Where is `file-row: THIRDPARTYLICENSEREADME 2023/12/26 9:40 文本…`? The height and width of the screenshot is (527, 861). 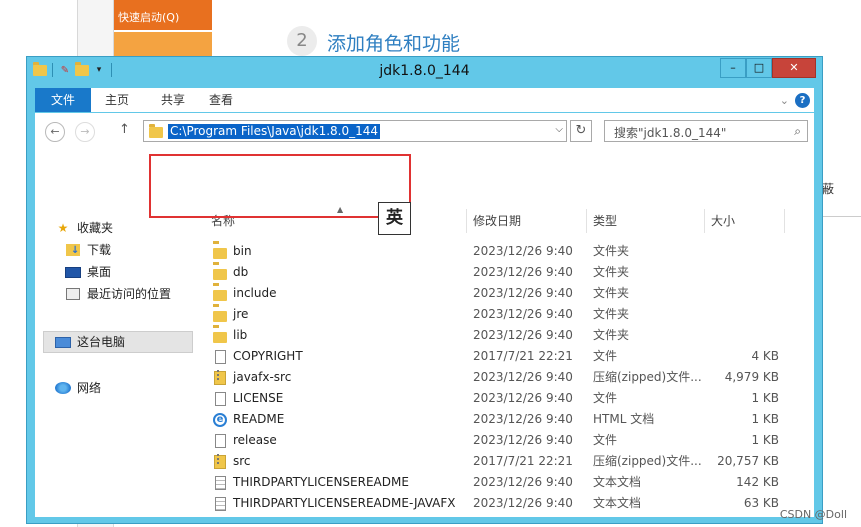
file-row: THIRDPARTYLICENSEREADME 2023/12/26 9:40 文本… is located at coordinates (505, 482).